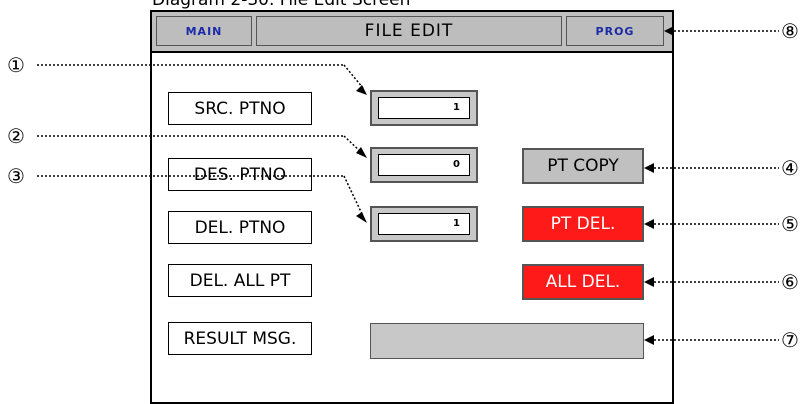  Describe the element at coordinates (16, 136) in the screenshot. I see `callout-2: ②` at that location.